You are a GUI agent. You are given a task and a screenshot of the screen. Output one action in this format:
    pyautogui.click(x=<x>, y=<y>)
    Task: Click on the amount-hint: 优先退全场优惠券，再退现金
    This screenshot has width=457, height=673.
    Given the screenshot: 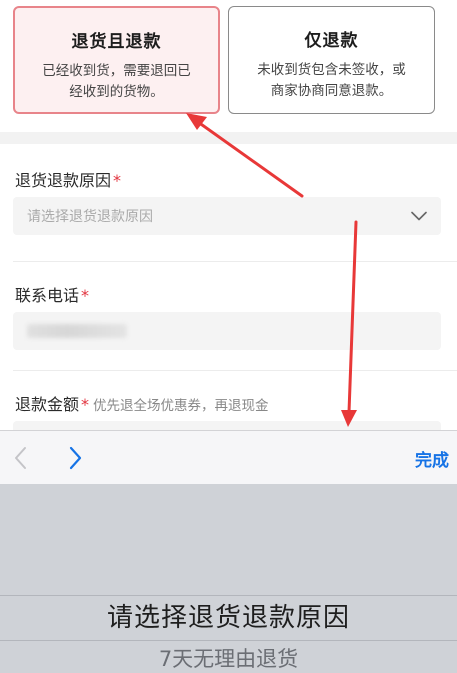 What is the action you would take?
    pyautogui.click(x=181, y=406)
    